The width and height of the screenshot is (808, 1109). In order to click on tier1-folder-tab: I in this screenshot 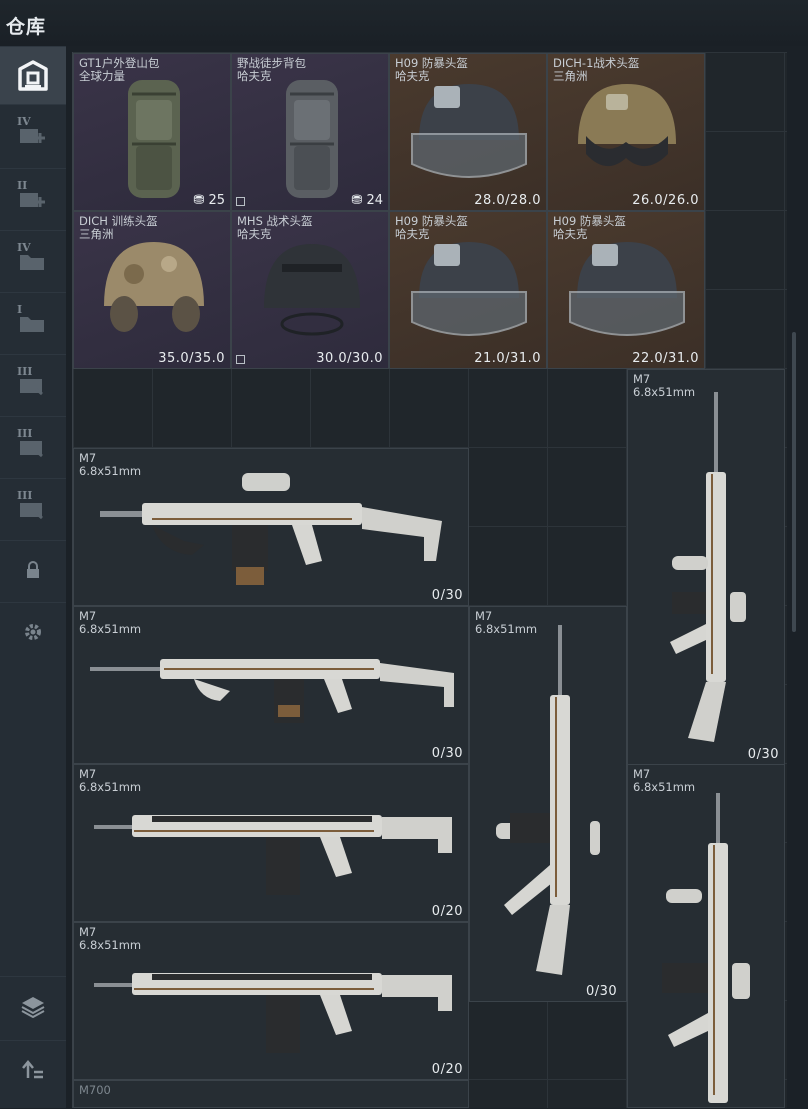, I will do `click(33, 321)`.